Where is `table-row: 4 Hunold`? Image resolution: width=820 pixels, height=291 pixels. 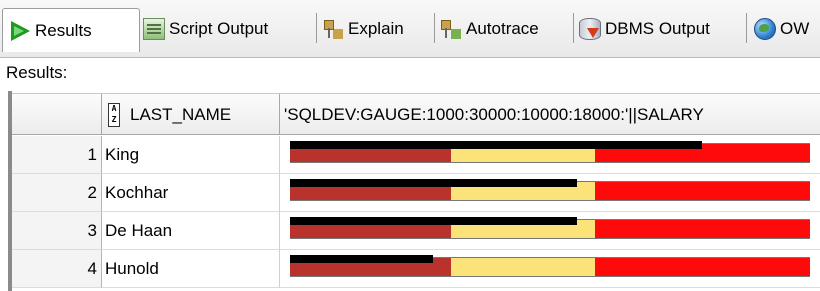
table-row: 4 Hunold is located at coordinates (416, 269).